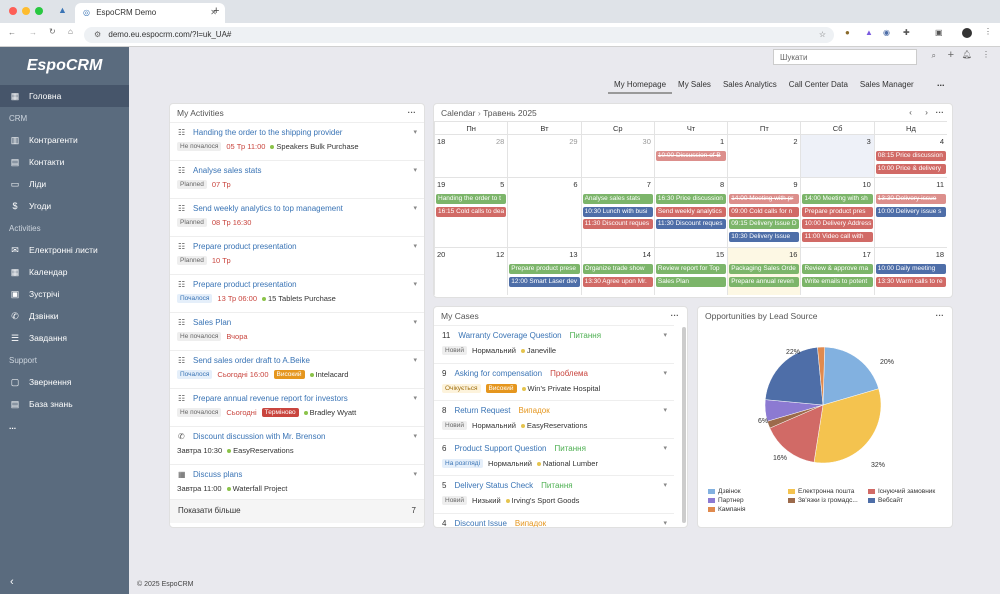  Describe the element at coordinates (64, 66) in the screenshot. I see `logo: EspoCRM` at that location.